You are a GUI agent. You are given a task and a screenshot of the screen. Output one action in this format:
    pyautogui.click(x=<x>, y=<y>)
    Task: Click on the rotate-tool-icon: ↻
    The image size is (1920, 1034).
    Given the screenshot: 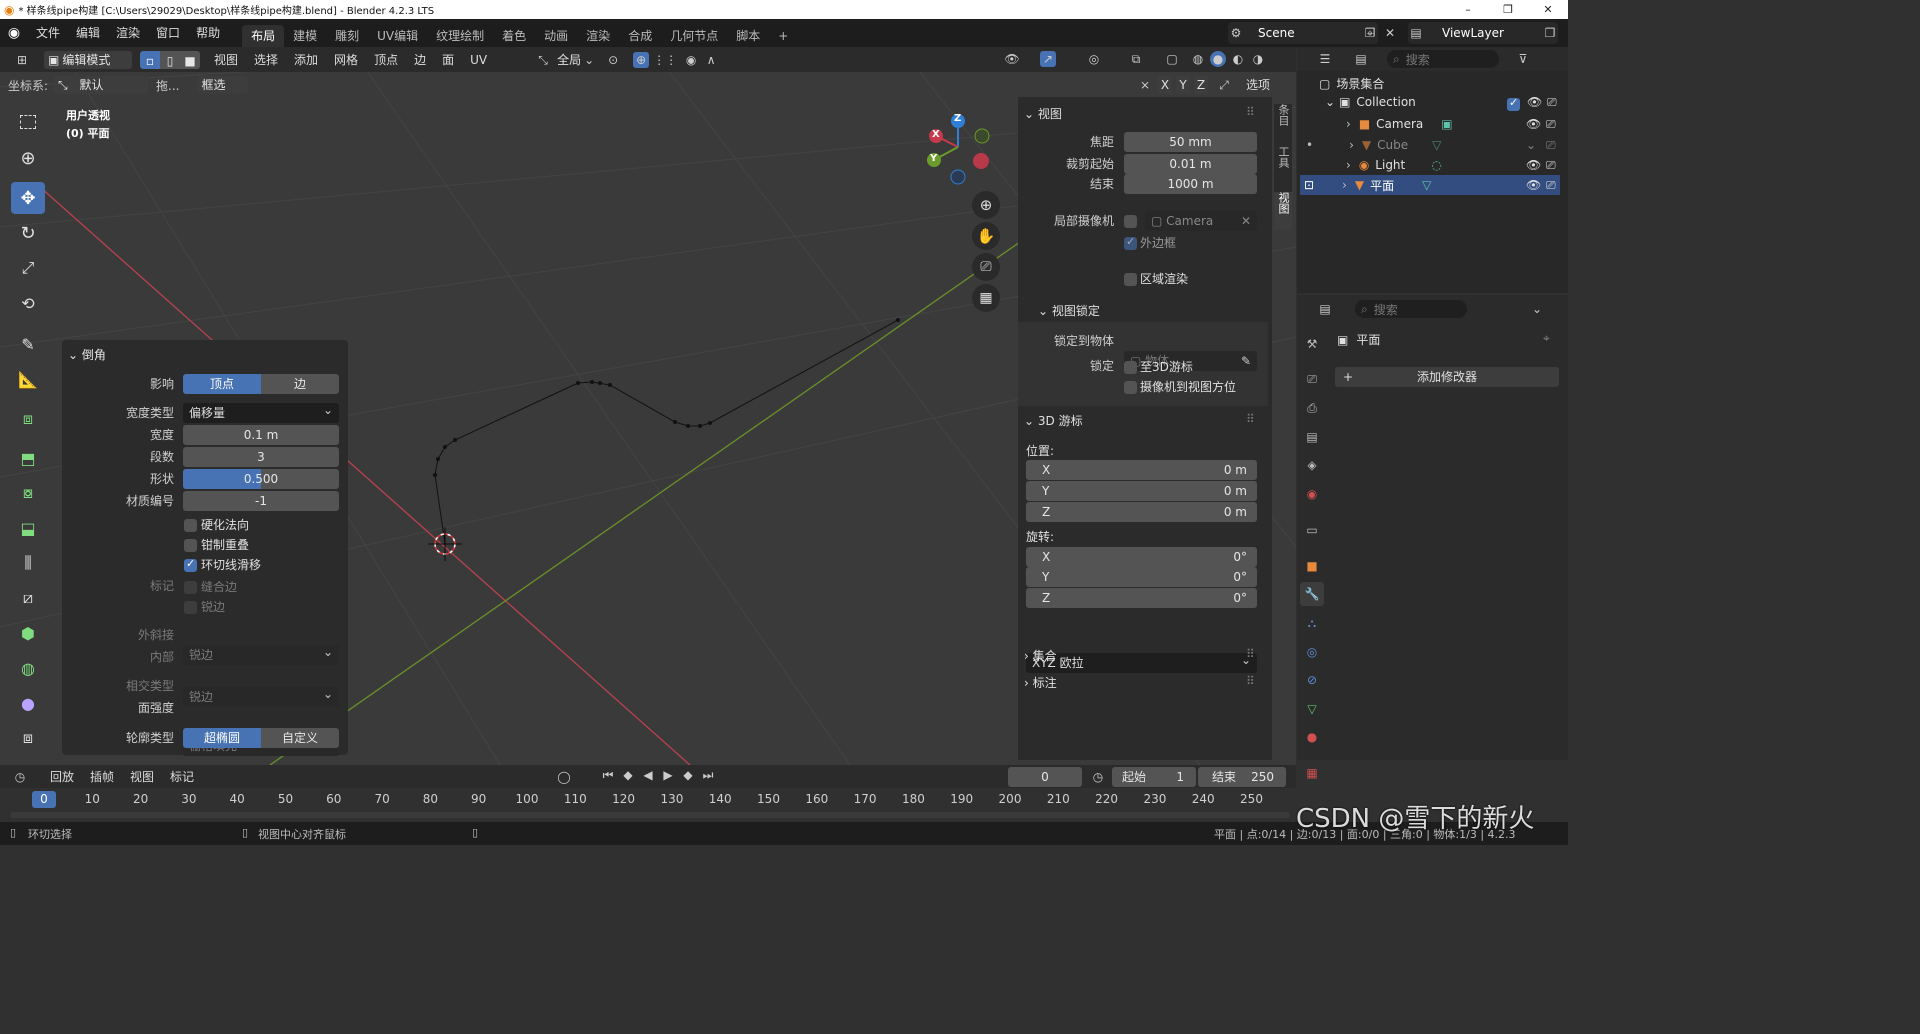 What is the action you would take?
    pyautogui.click(x=28, y=233)
    